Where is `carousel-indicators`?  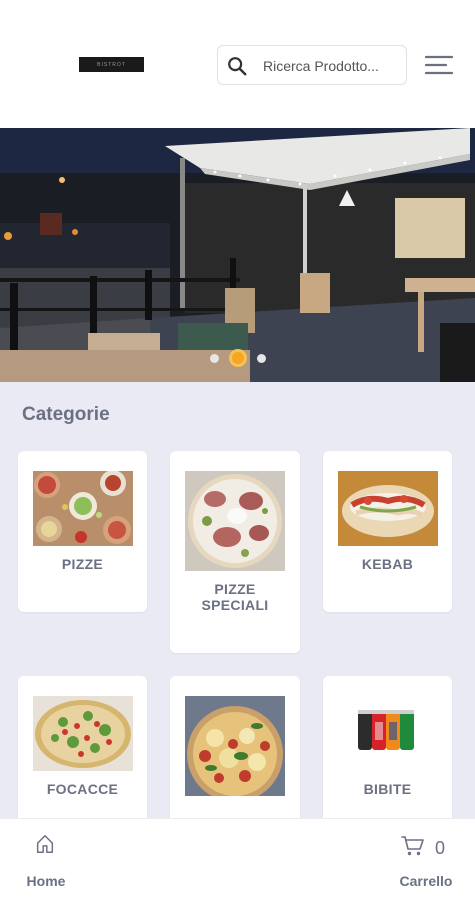
carousel-indicators is located at coordinates (237, 358).